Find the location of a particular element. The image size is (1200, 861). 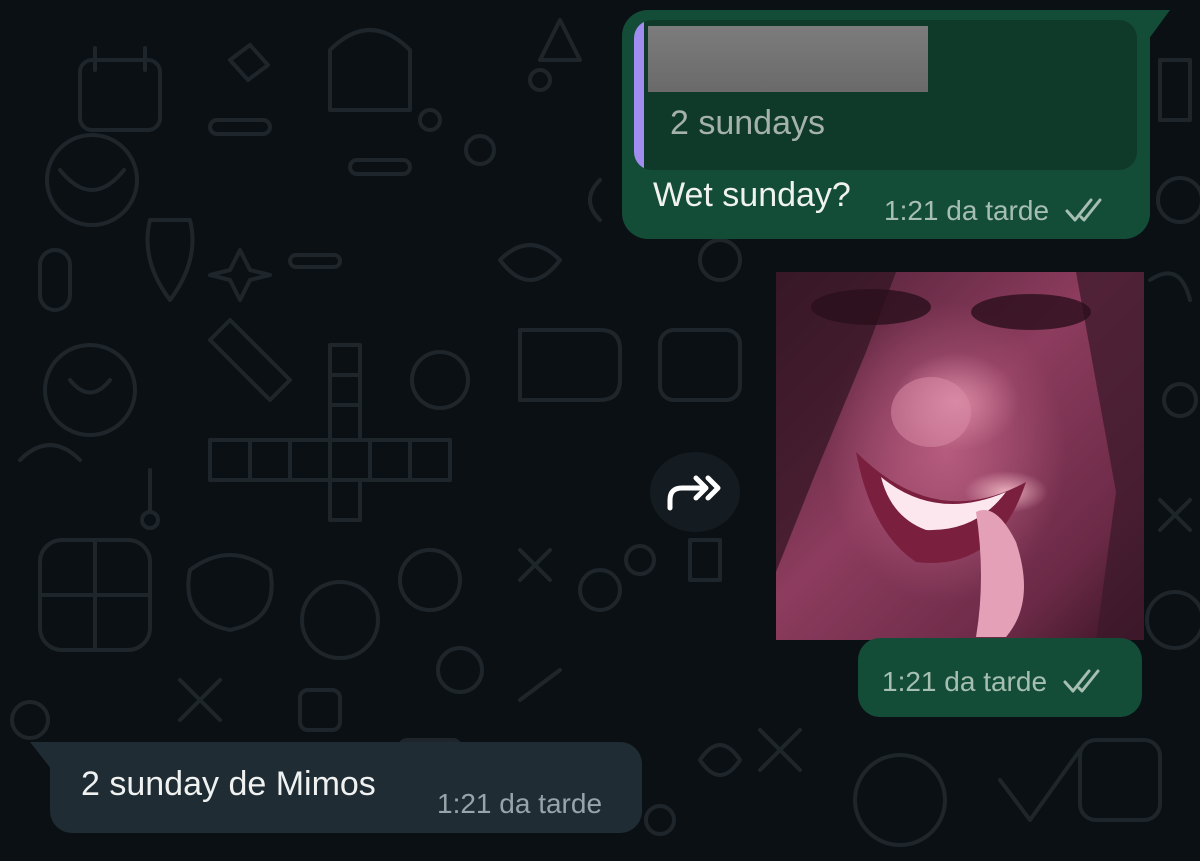

forward-icon is located at coordinates (694, 493).